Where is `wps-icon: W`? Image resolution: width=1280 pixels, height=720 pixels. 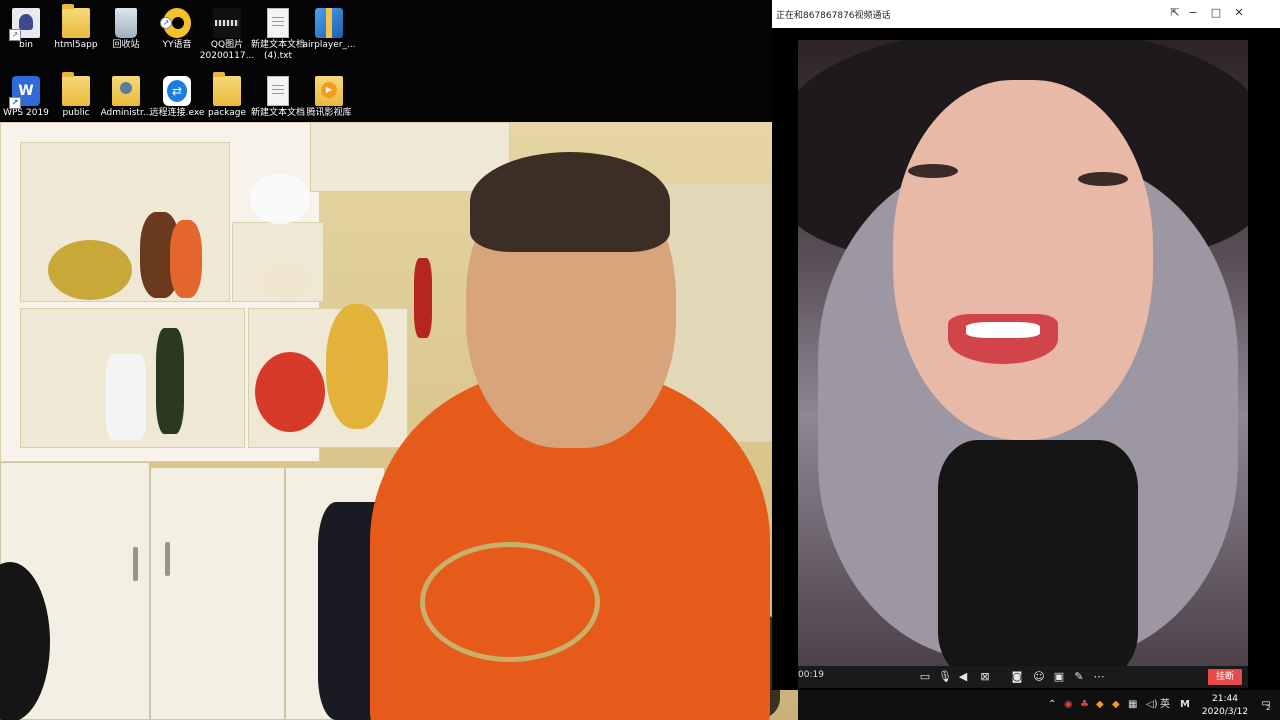
wps-icon: W is located at coordinates (24, 92).